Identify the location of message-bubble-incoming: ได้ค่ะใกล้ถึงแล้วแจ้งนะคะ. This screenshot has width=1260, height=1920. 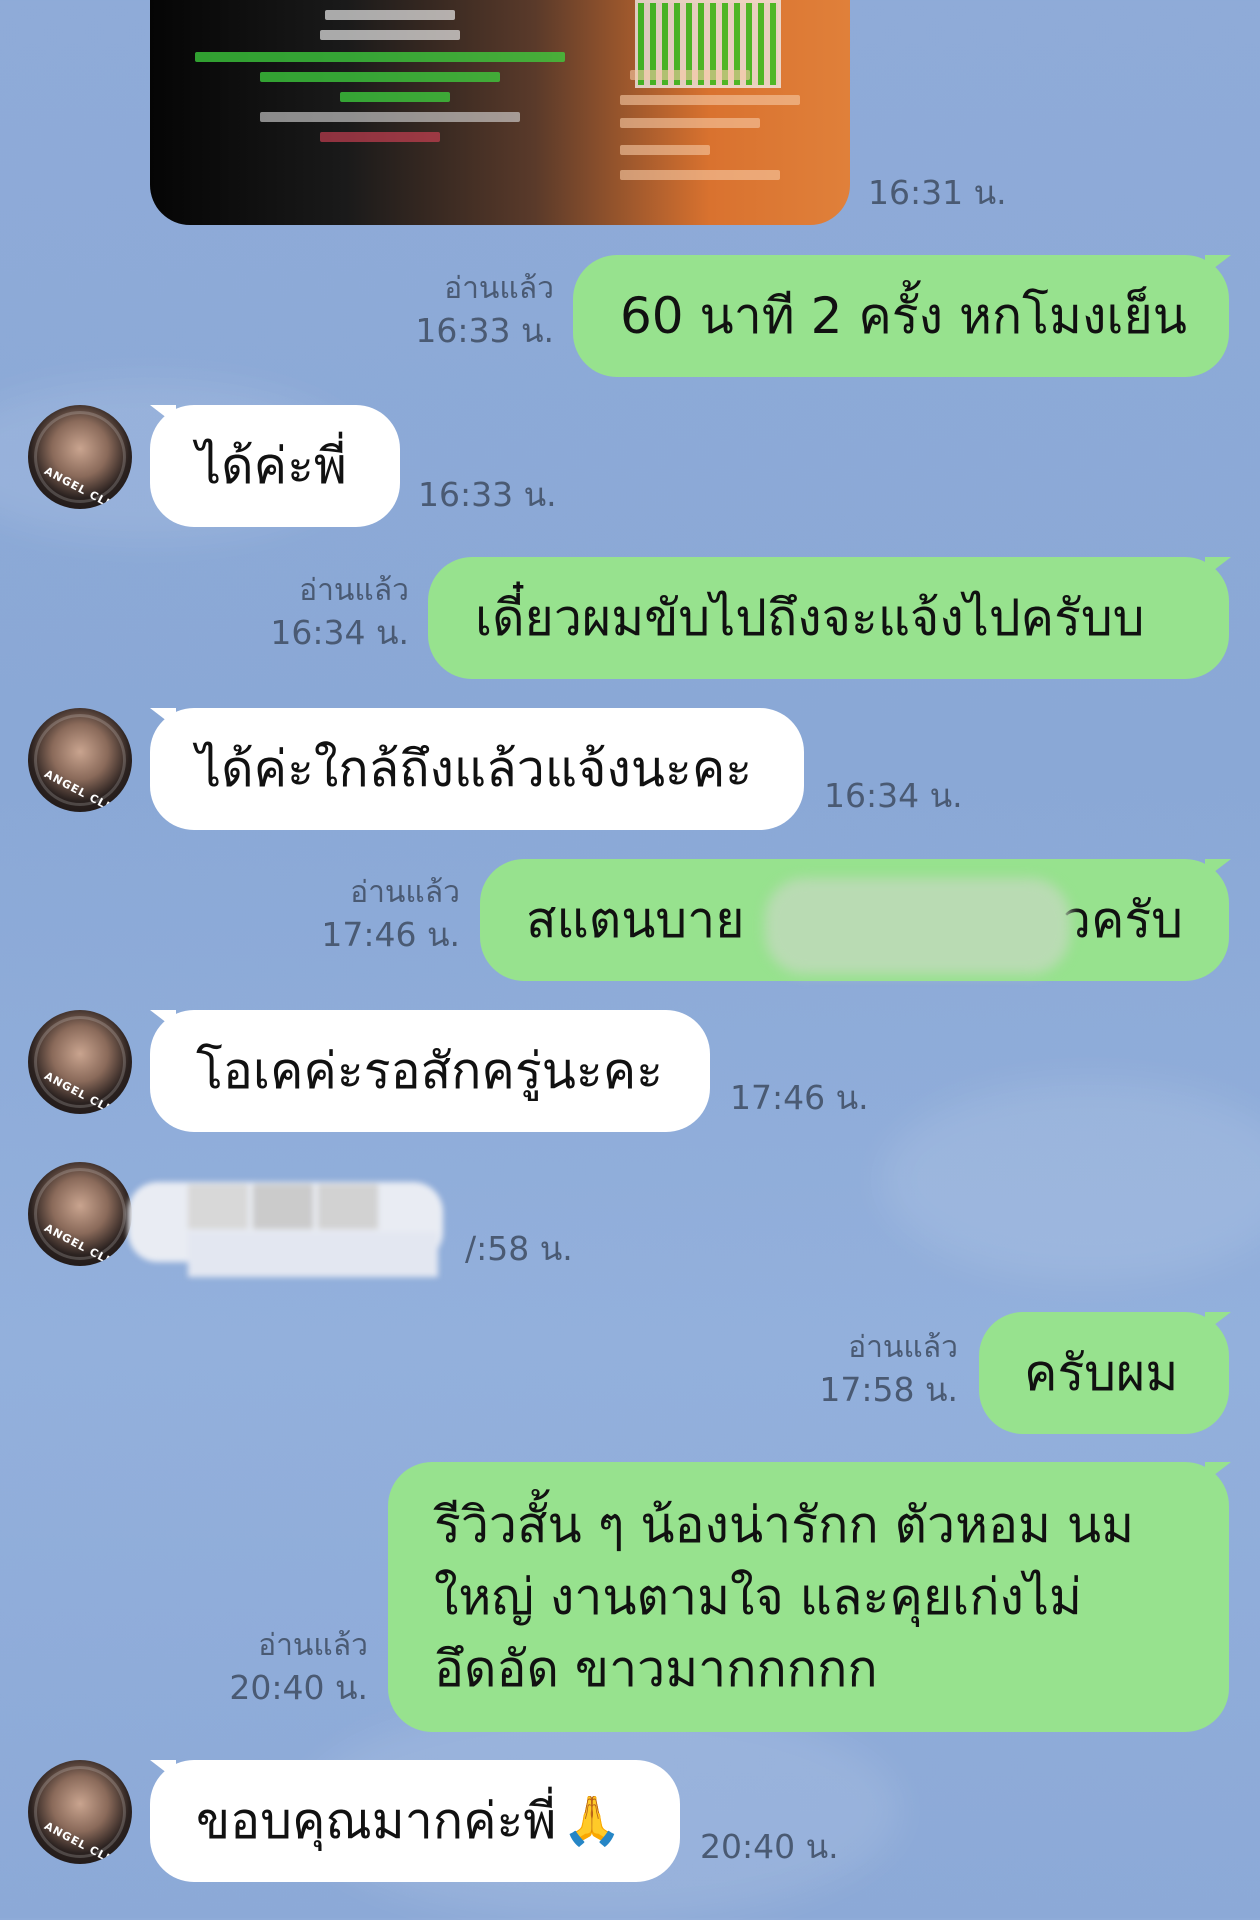
(477, 769).